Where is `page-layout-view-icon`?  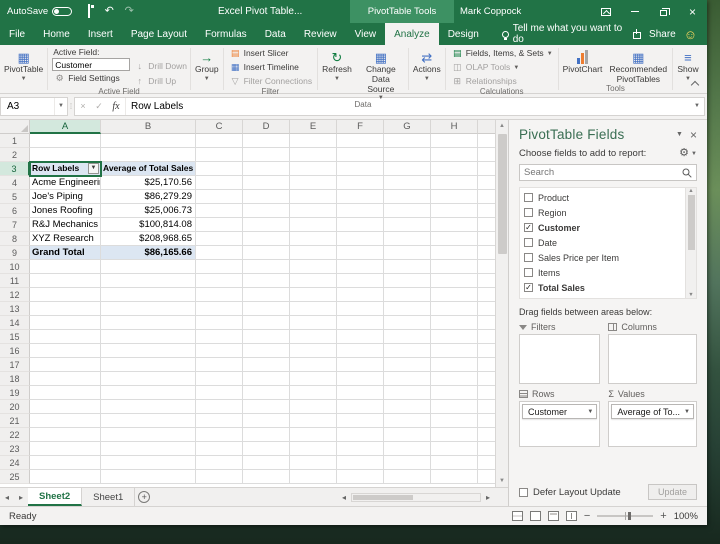 page-layout-view-icon is located at coordinates (553, 516).